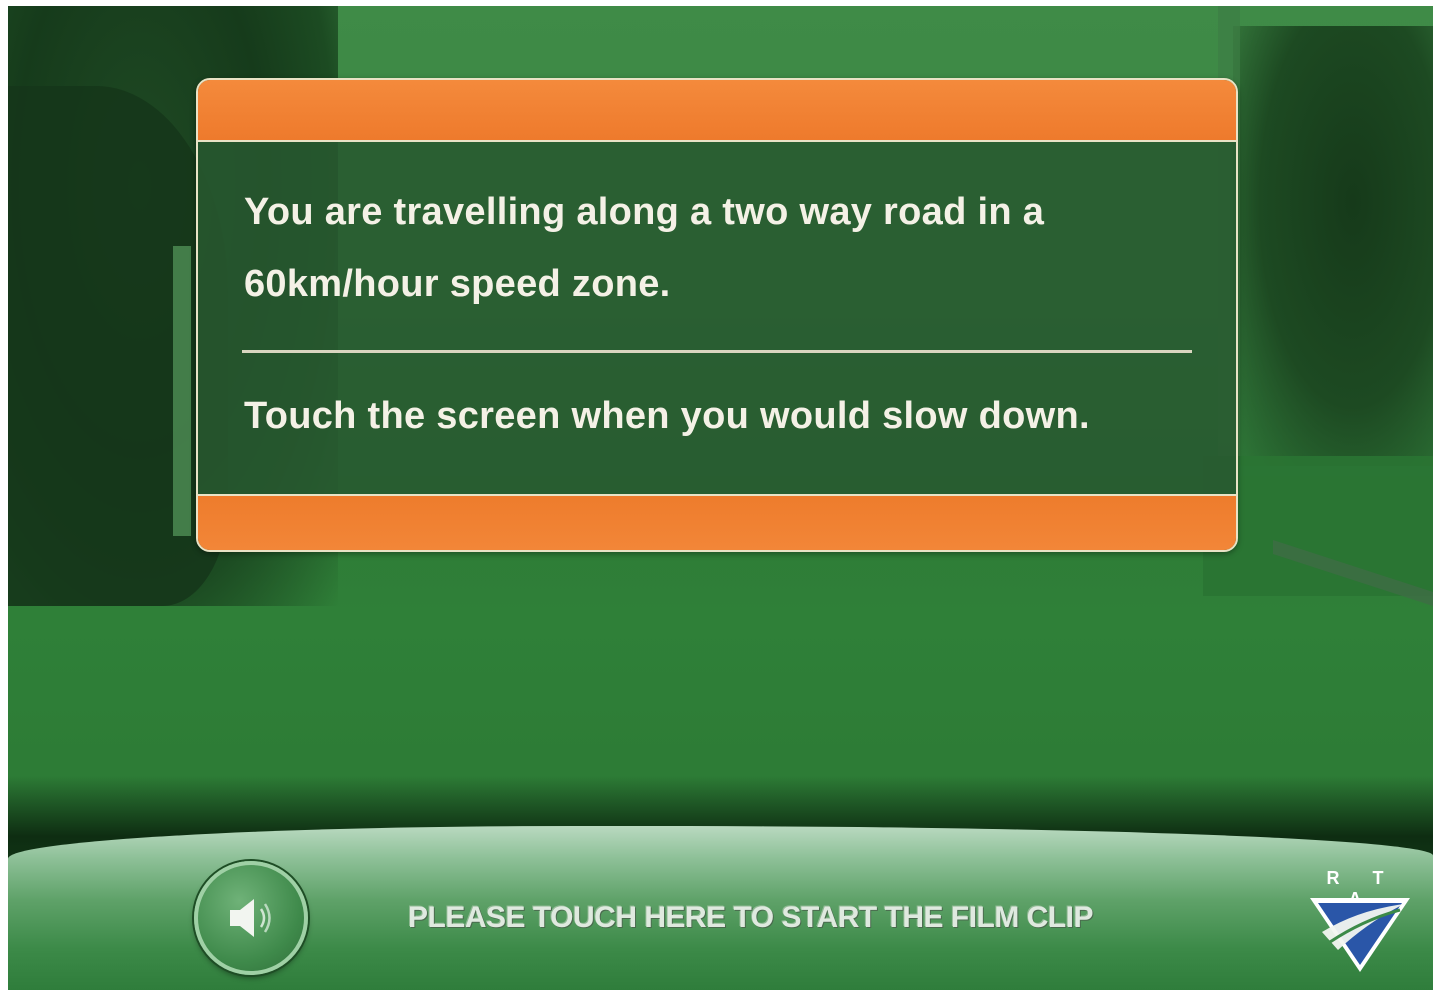 The width and height of the screenshot is (1435, 993). I want to click on scene-trees-left-dark, so click(118, 346).